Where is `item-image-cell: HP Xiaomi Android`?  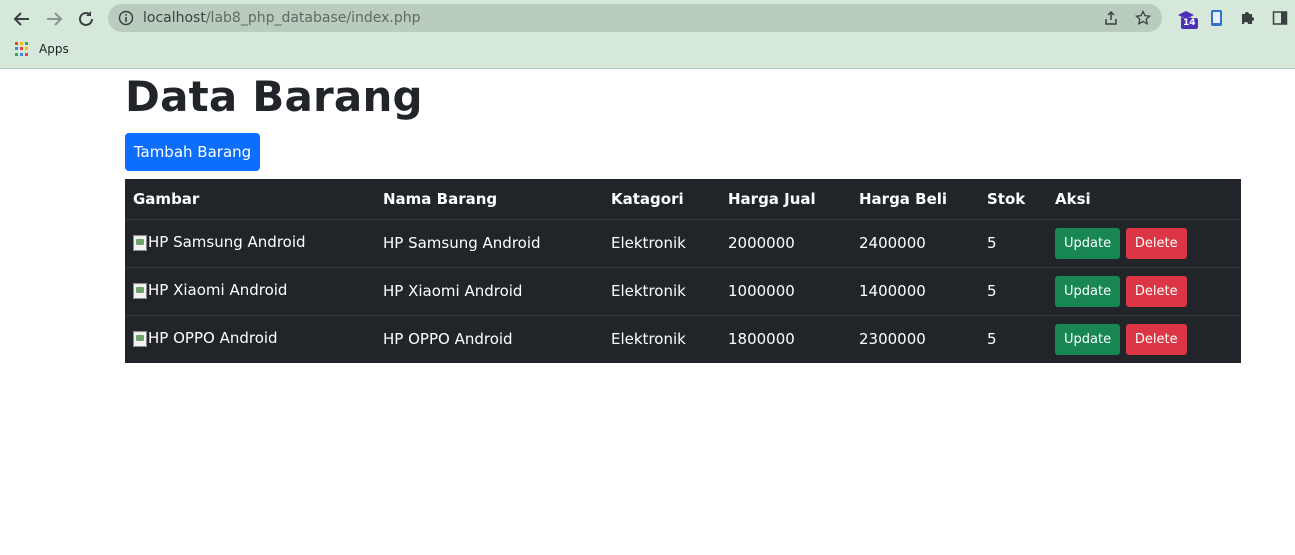 item-image-cell: HP Xiaomi Android is located at coordinates (250, 291).